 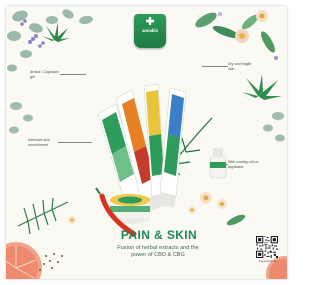 What do you see at coordinates (215, 66) in the screenshot?
I see `callout-line-right-top` at bounding box center [215, 66].